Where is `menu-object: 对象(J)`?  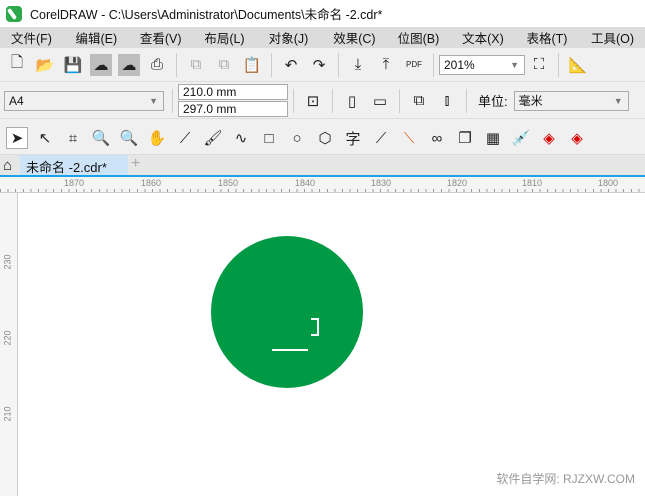
menu-object: 对象(J) is located at coordinates (290, 37).